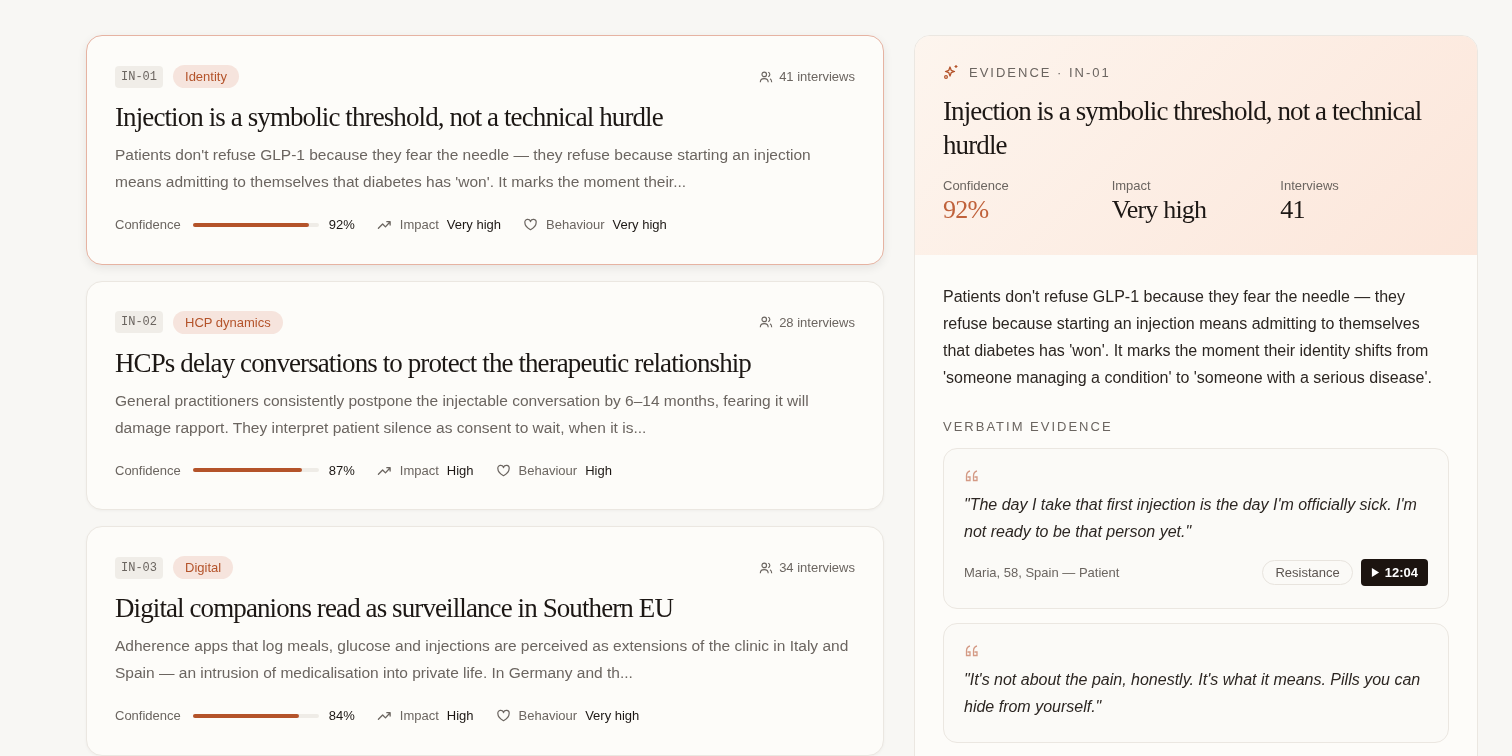 This screenshot has width=1512, height=756. What do you see at coordinates (139, 567) in the screenshot?
I see `insight-code: IN-03` at bounding box center [139, 567].